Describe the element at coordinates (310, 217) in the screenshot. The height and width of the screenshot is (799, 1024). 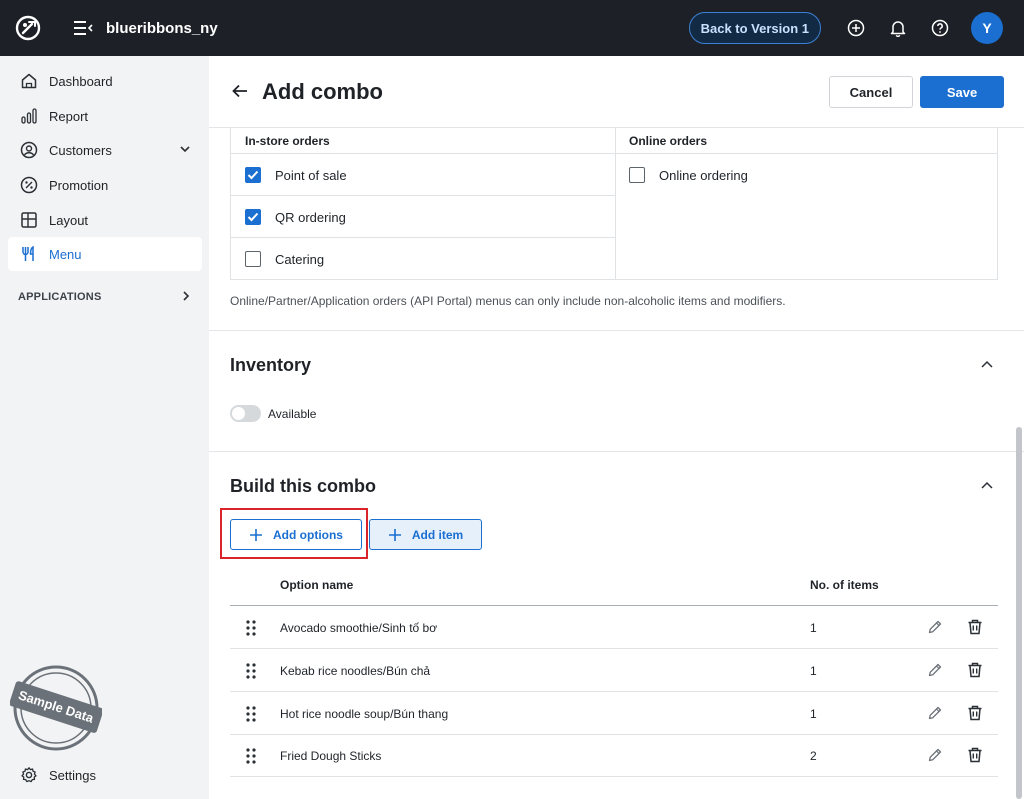
I see `channel-label: QR ordering` at that location.